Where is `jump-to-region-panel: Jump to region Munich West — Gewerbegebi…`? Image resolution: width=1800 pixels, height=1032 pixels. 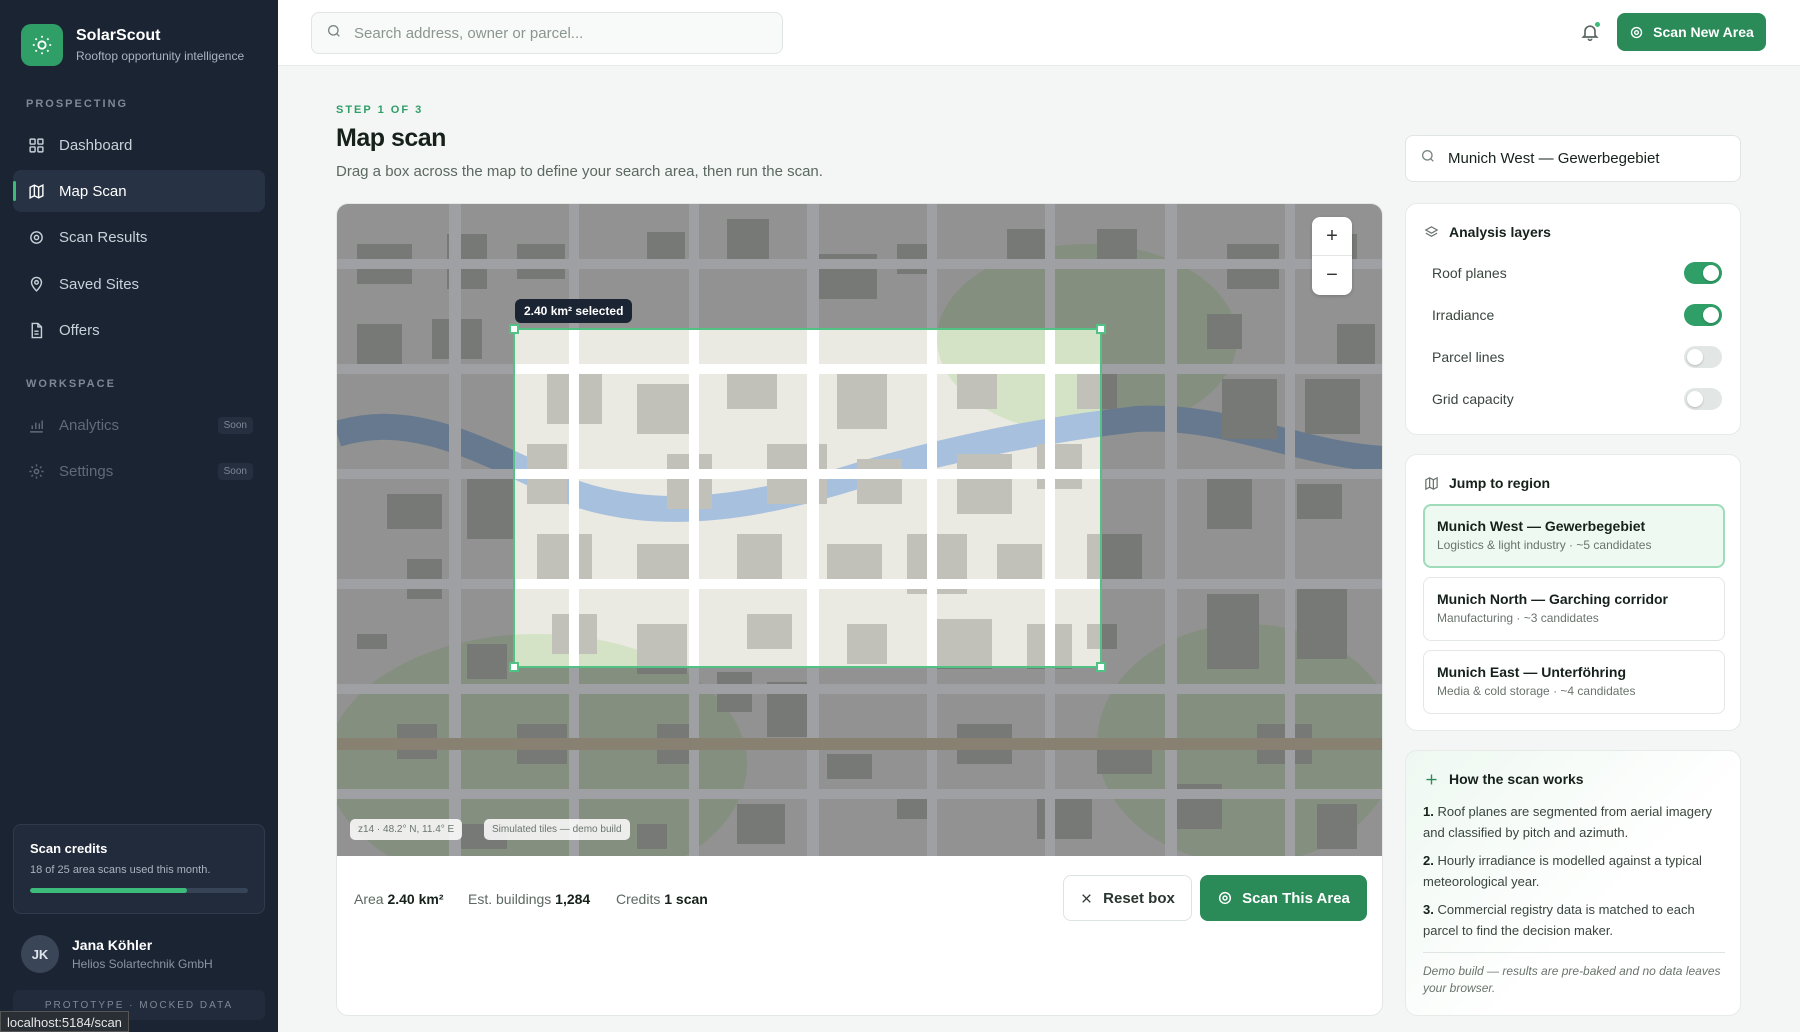
jump-to-region-panel: Jump to region Munich West — Gewerbegebi… is located at coordinates (1573, 592).